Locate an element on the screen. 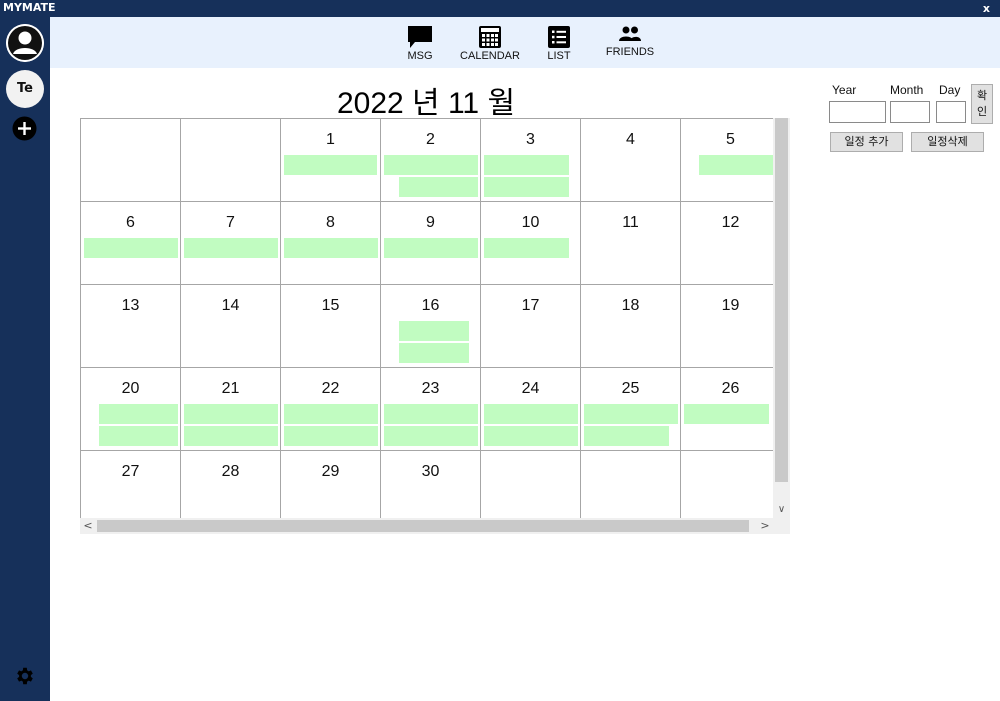 Image resolution: width=1000 pixels, height=701 pixels. nav-calendar: CALENDAR is located at coordinates (490, 42).